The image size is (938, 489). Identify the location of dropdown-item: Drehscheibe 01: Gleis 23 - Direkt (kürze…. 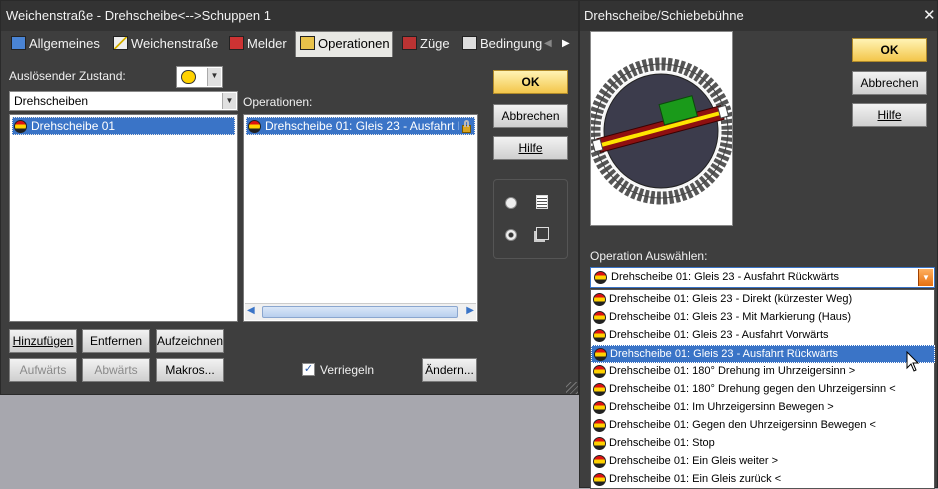
(763, 300).